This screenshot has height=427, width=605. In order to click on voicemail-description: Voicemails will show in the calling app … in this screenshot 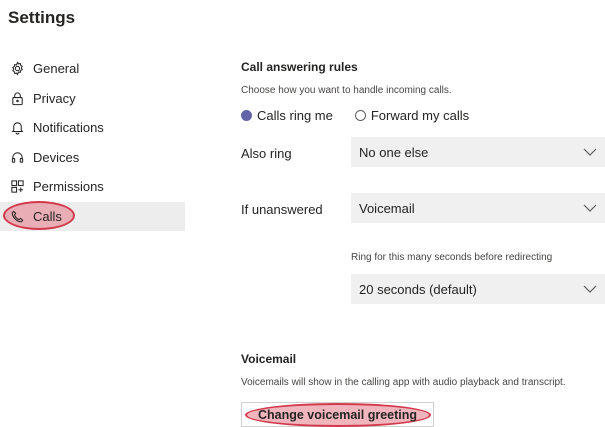, I will do `click(403, 382)`.